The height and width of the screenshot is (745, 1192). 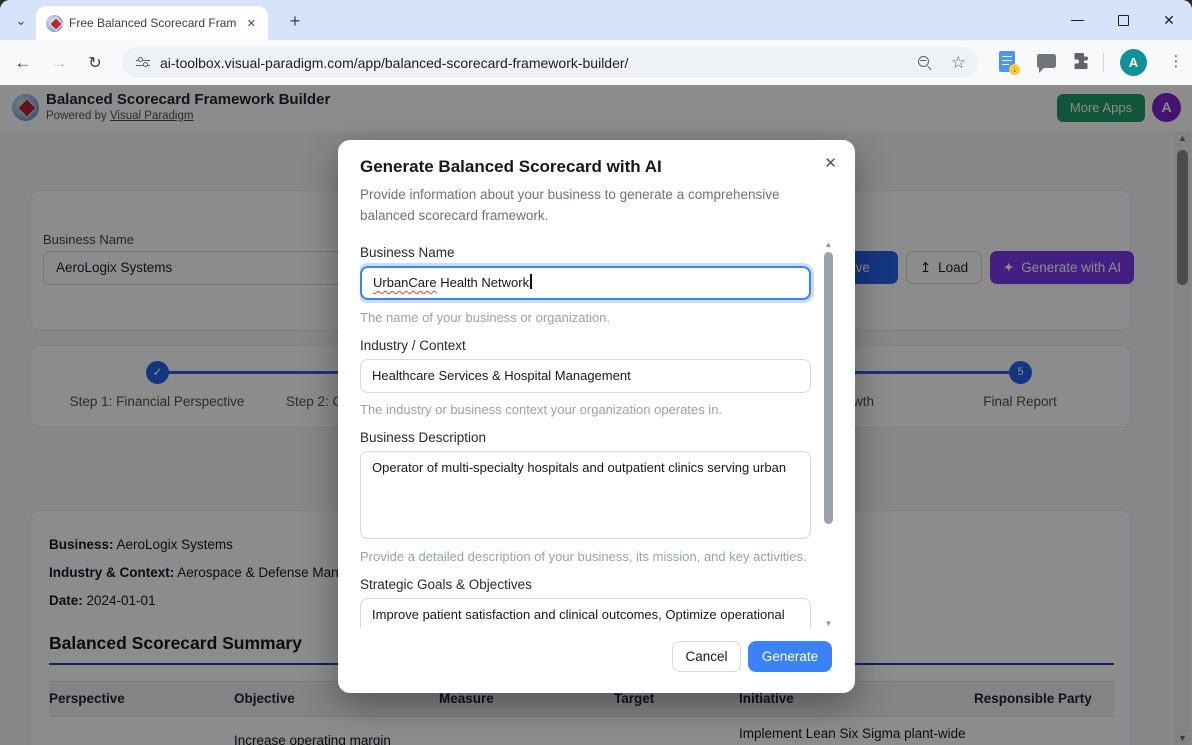 What do you see at coordinates (531, 281) in the screenshot?
I see `text-cursor` at bounding box center [531, 281].